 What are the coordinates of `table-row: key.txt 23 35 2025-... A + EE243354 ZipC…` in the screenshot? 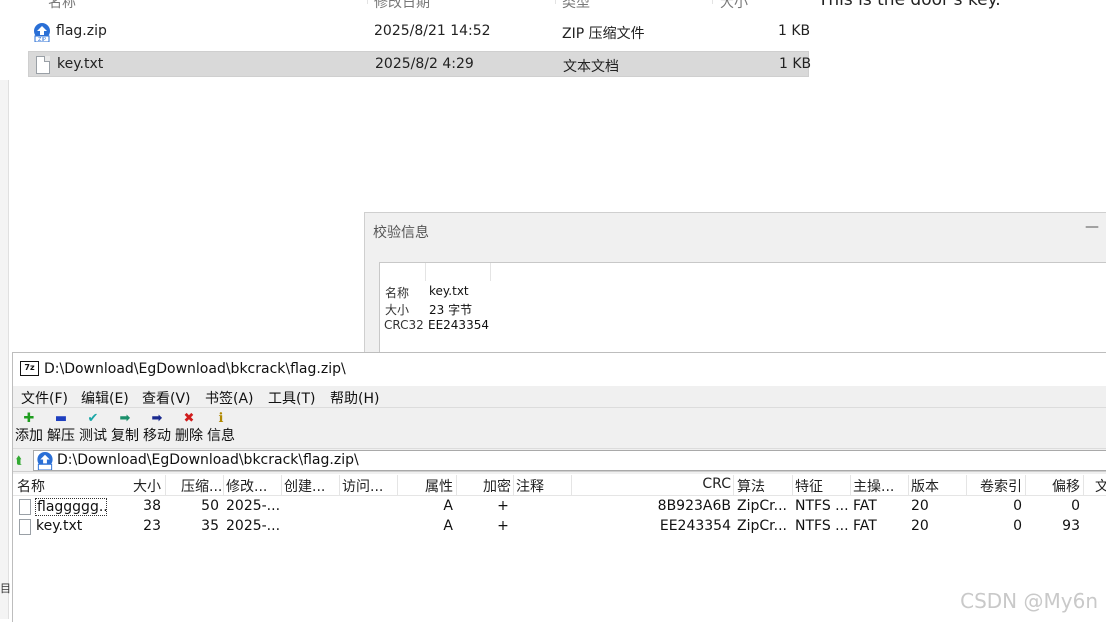 It's located at (559, 527).